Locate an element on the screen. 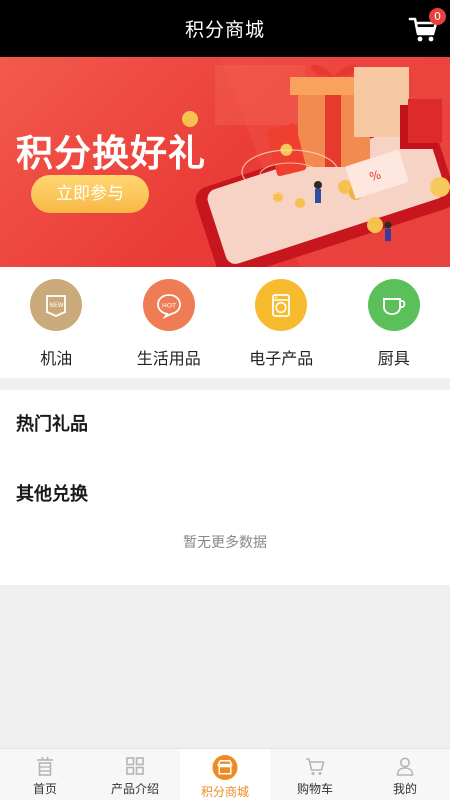 This screenshot has width=450, height=800. category-label: 机油 is located at coordinates (56, 358).